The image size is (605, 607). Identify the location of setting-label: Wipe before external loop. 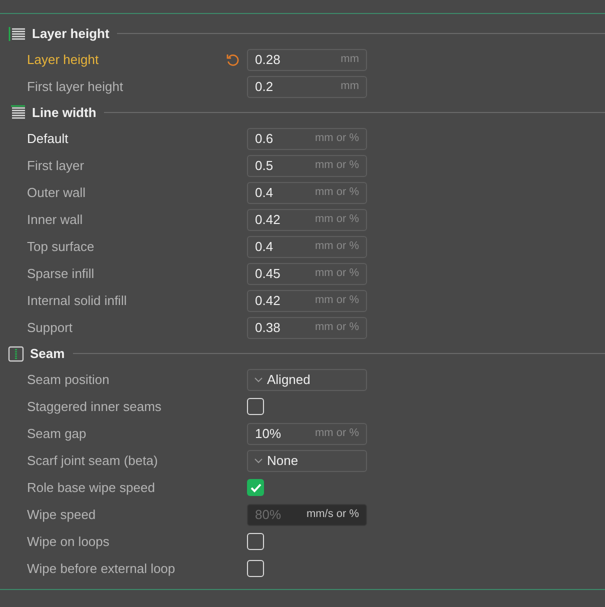
(101, 569).